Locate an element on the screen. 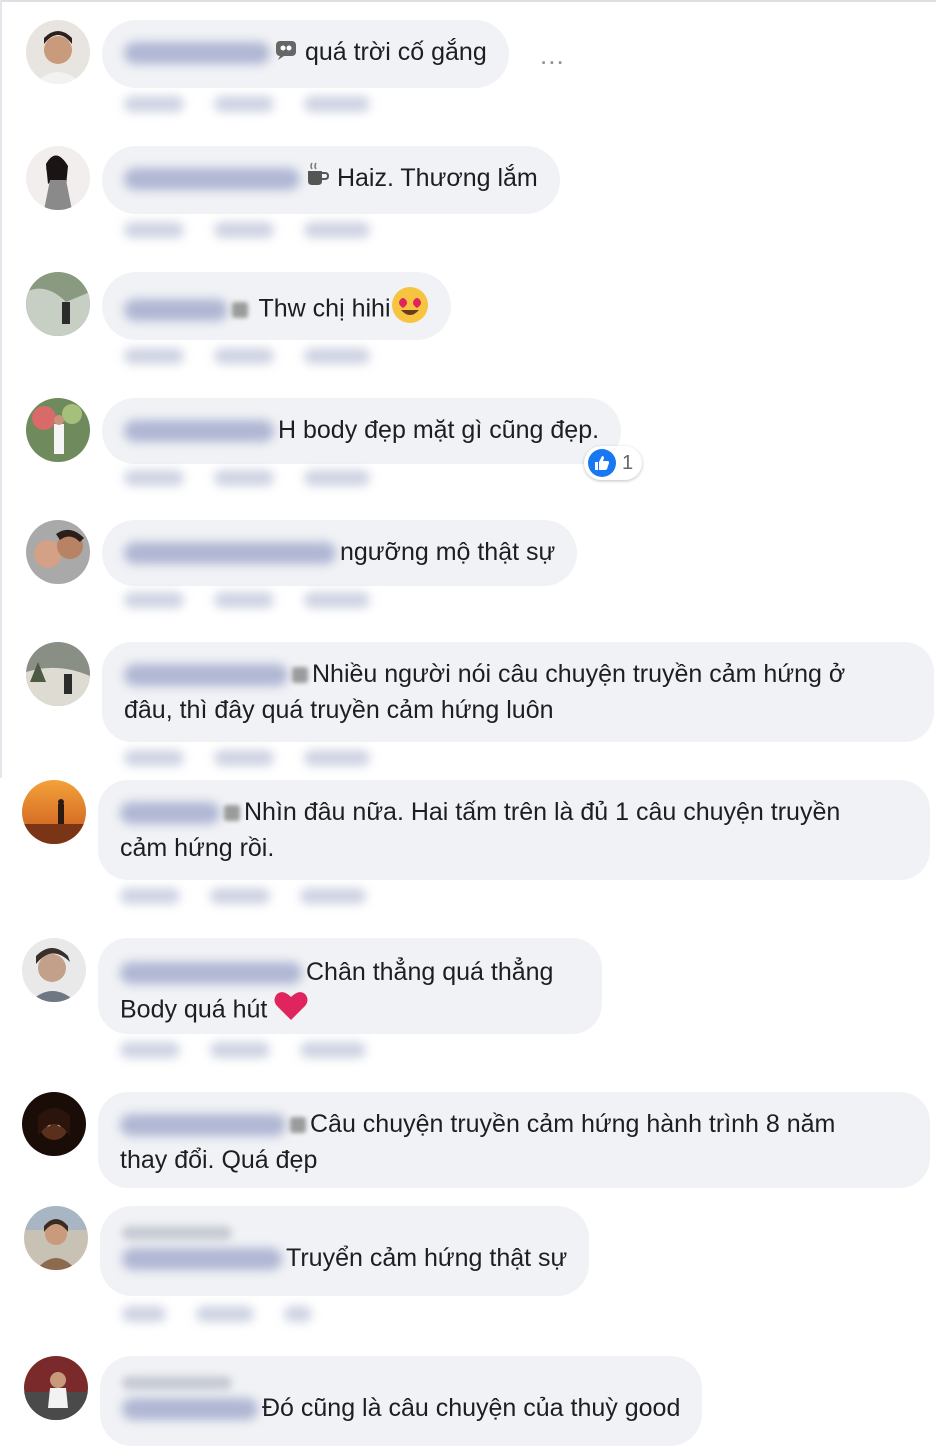 This screenshot has width=936, height=1450. comment-text: H body đẹp mặt gì cũng đẹp. is located at coordinates (439, 430).